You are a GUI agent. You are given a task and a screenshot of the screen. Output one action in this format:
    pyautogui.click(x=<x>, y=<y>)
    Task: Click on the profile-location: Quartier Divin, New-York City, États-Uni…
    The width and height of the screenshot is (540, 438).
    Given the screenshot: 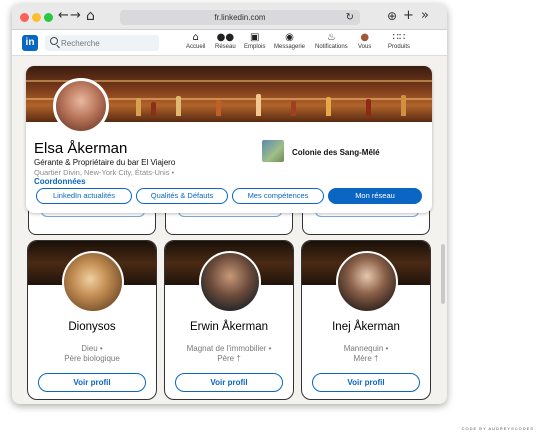 What is the action you would take?
    pyautogui.click(x=104, y=172)
    